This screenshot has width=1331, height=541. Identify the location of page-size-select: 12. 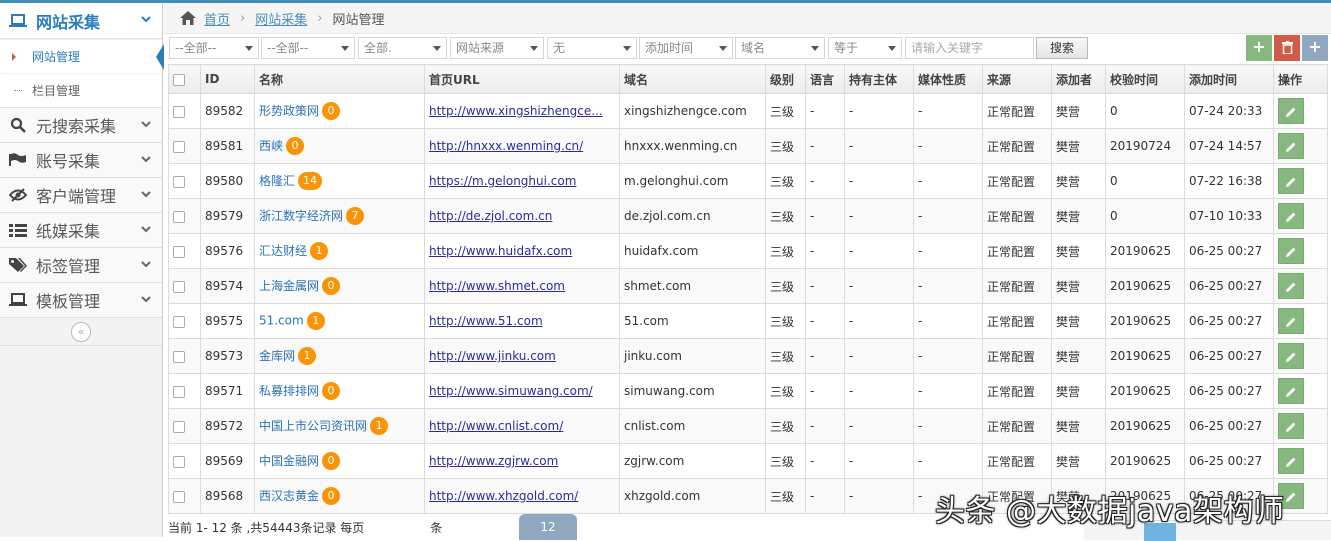
(548, 527).